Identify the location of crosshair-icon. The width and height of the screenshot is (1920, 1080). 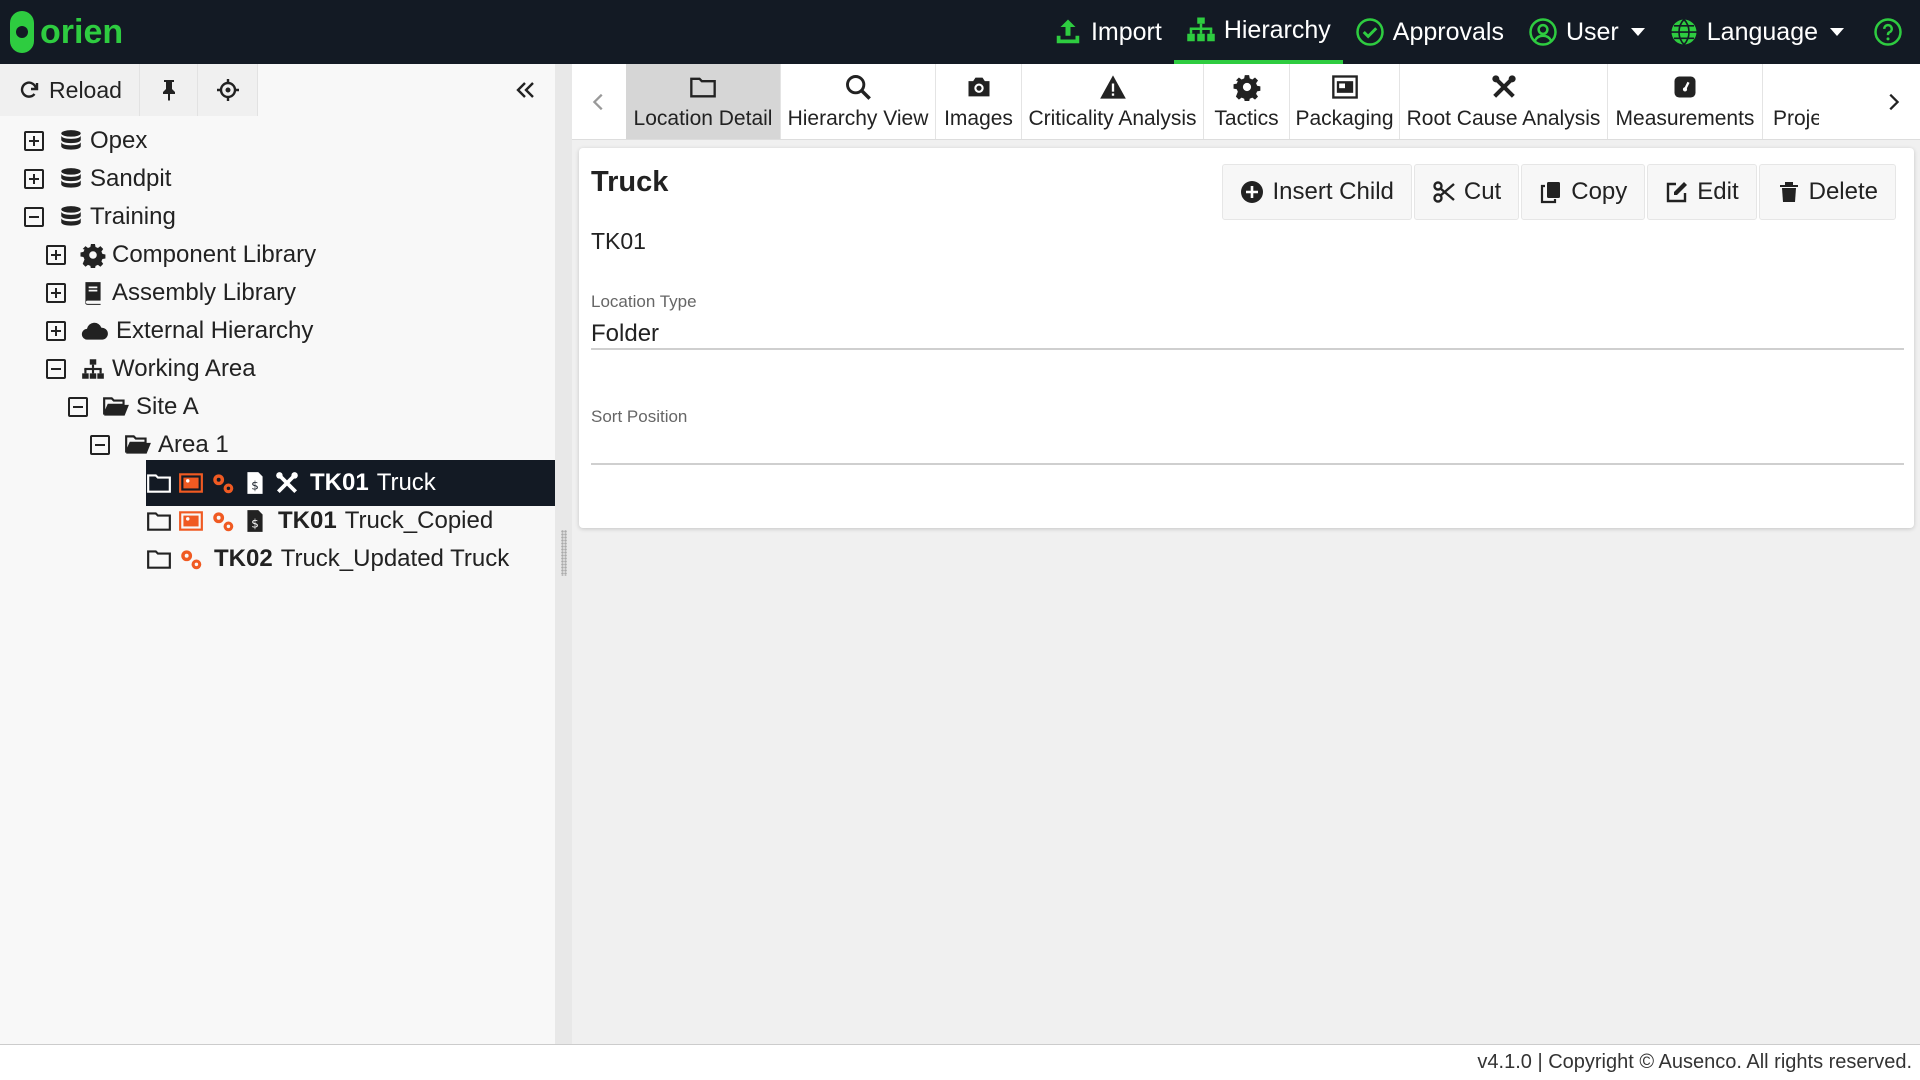
(227, 90).